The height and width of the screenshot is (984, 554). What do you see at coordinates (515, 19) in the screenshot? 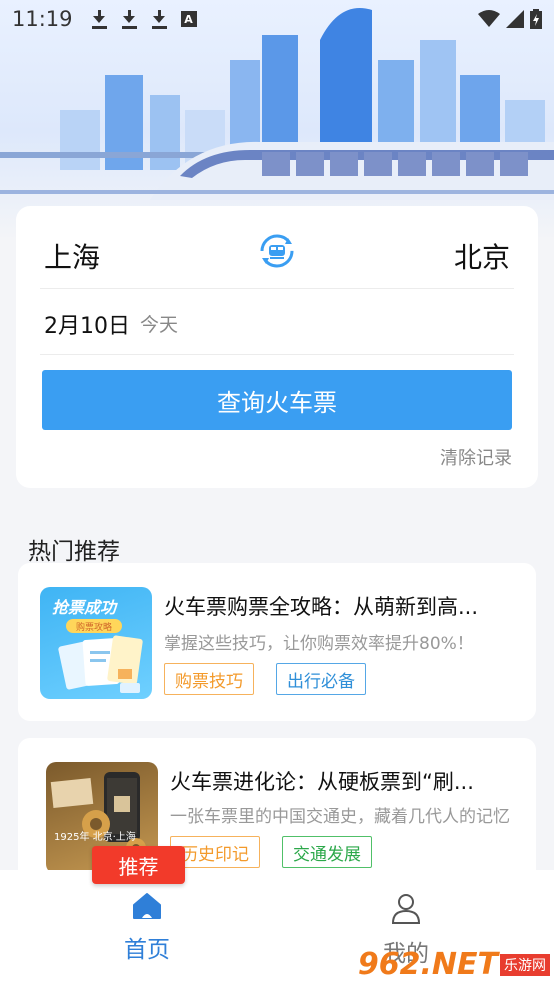
I see `signal-icon` at bounding box center [515, 19].